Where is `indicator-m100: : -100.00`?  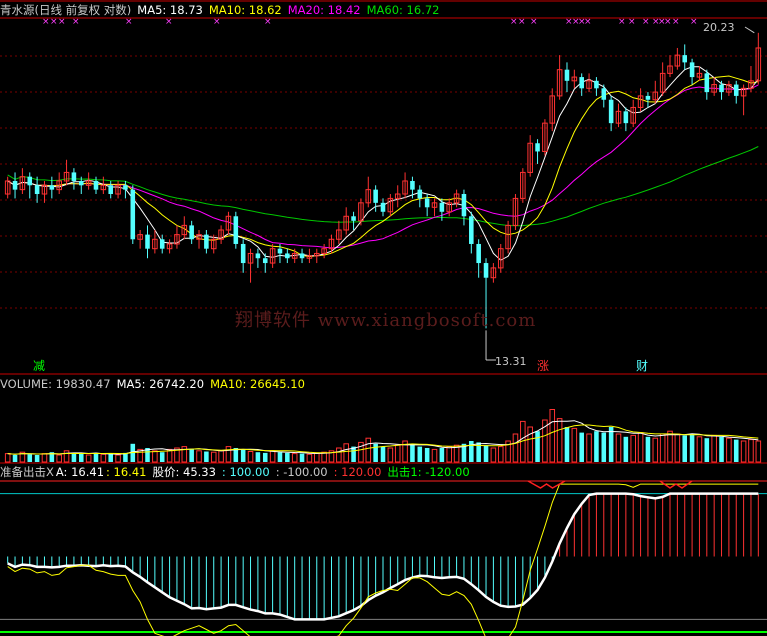
indicator-m100: : -100.00 is located at coordinates (301, 472).